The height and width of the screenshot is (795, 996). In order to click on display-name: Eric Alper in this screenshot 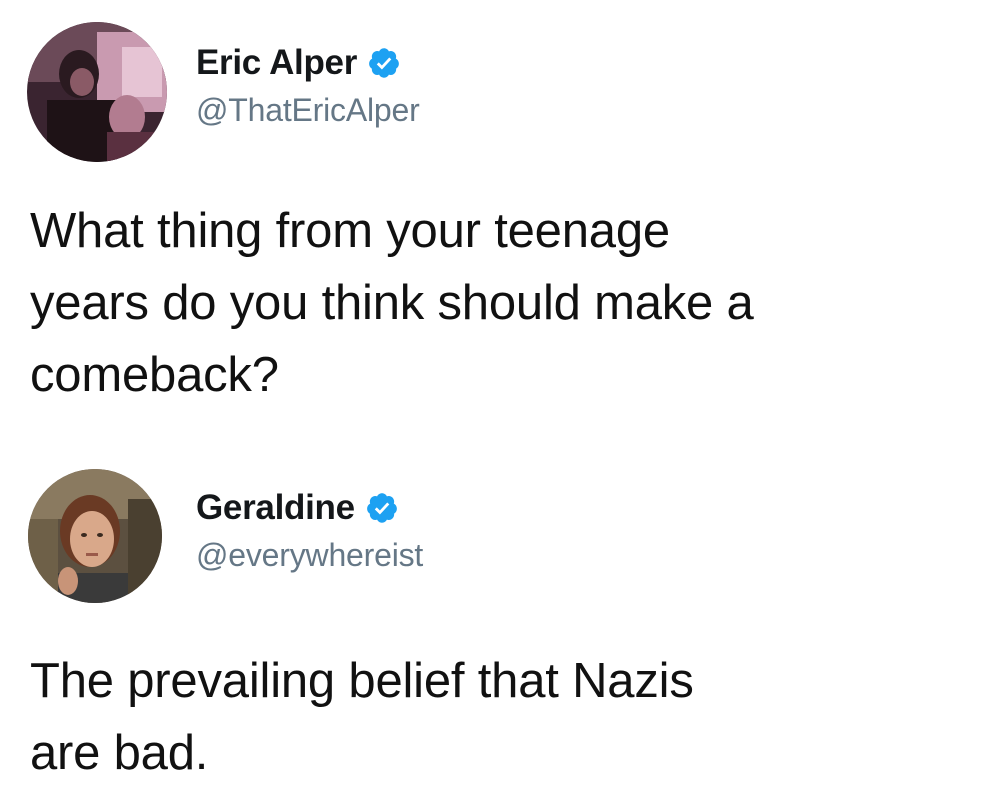, I will do `click(276, 63)`.